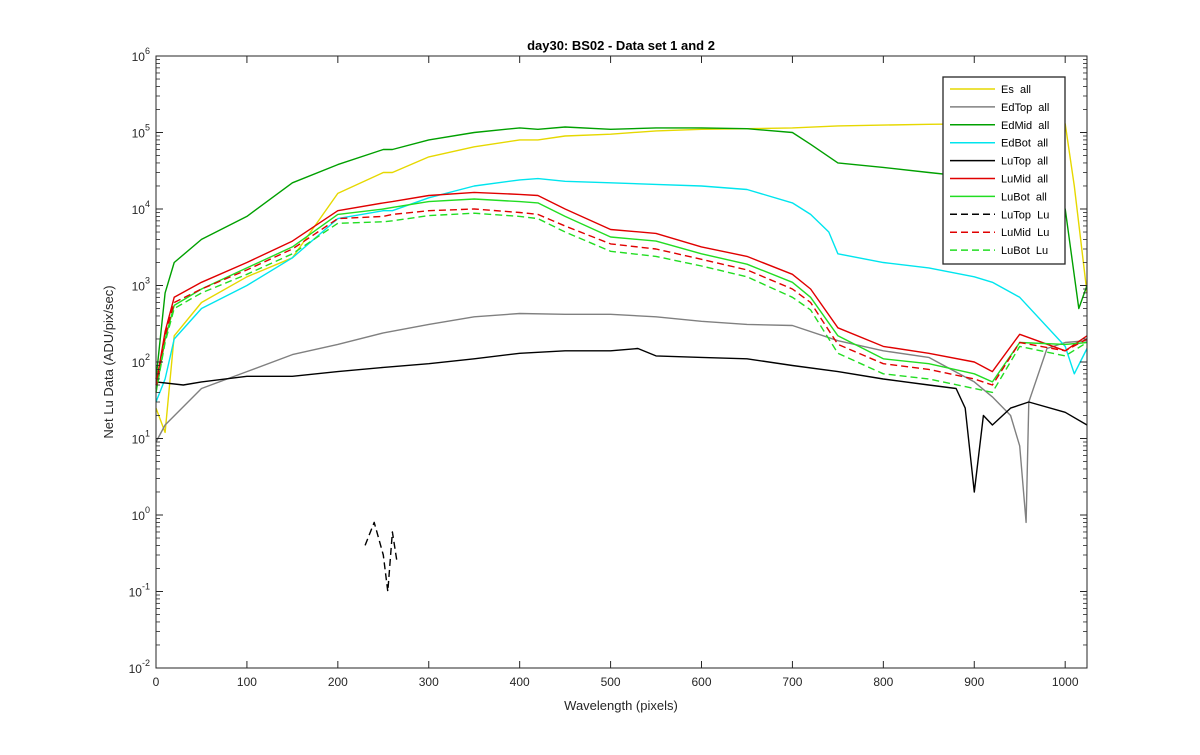 The image size is (1200, 755). What do you see at coordinates (611, 682) in the screenshot?
I see `x-tick-label: 500` at bounding box center [611, 682].